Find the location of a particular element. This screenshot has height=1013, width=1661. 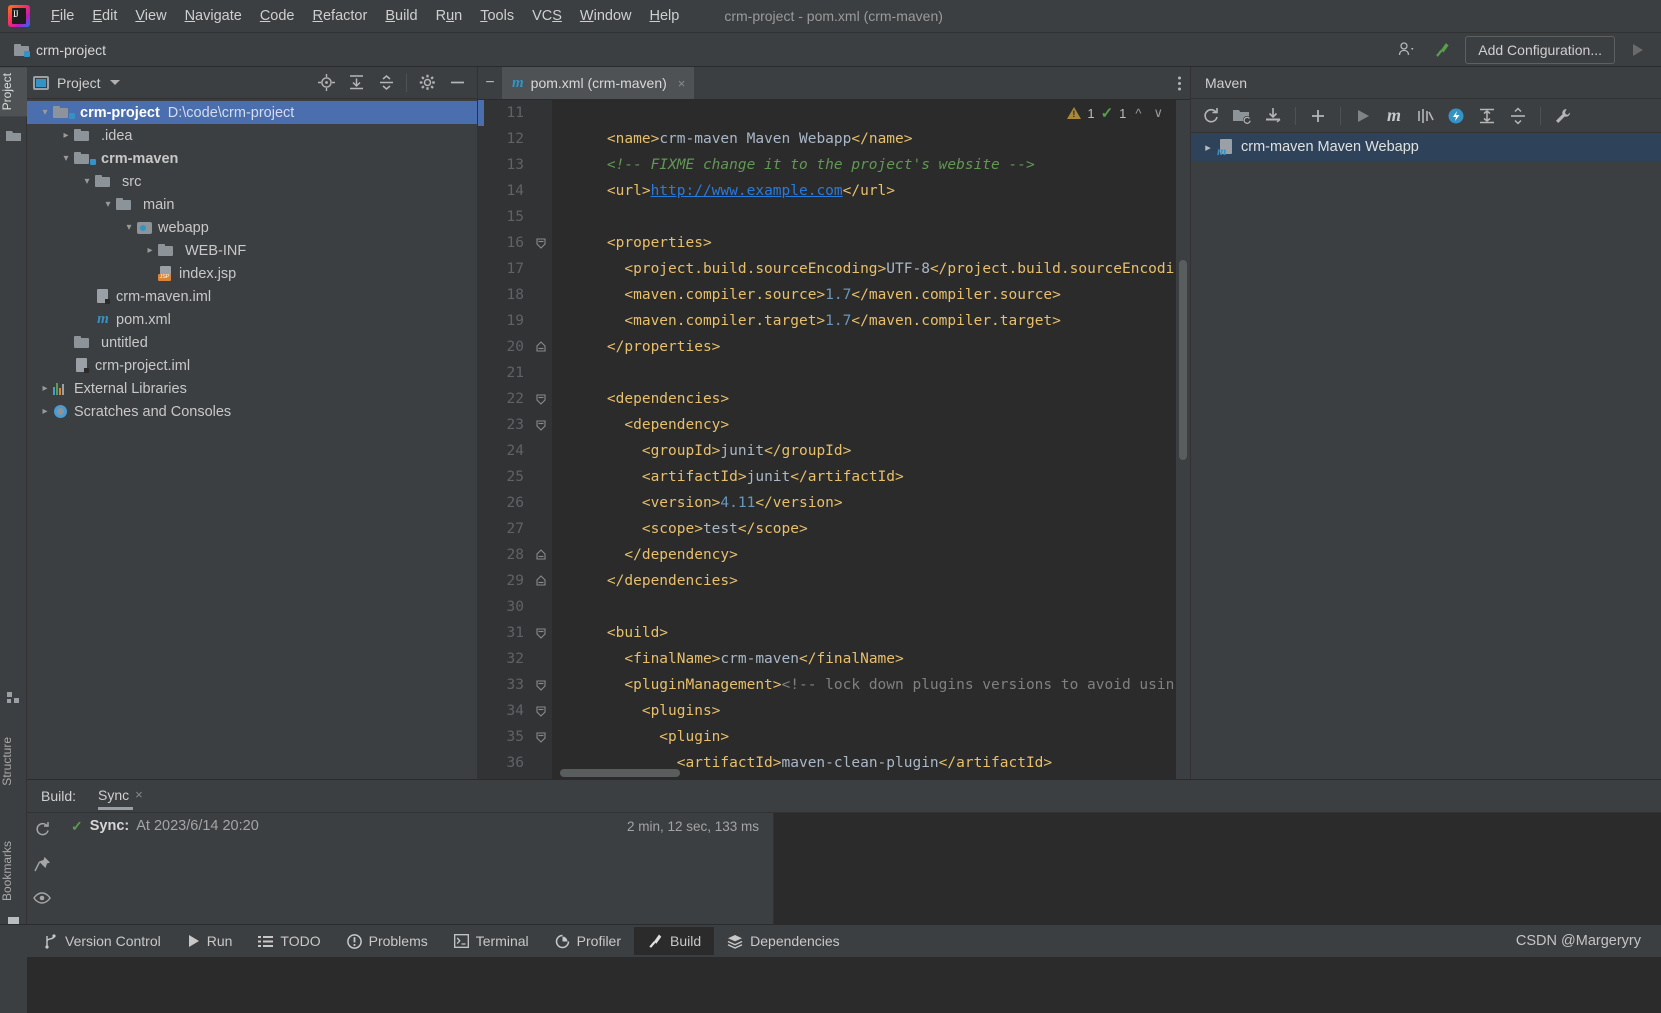

status-button-run: Run is located at coordinates (210, 941).